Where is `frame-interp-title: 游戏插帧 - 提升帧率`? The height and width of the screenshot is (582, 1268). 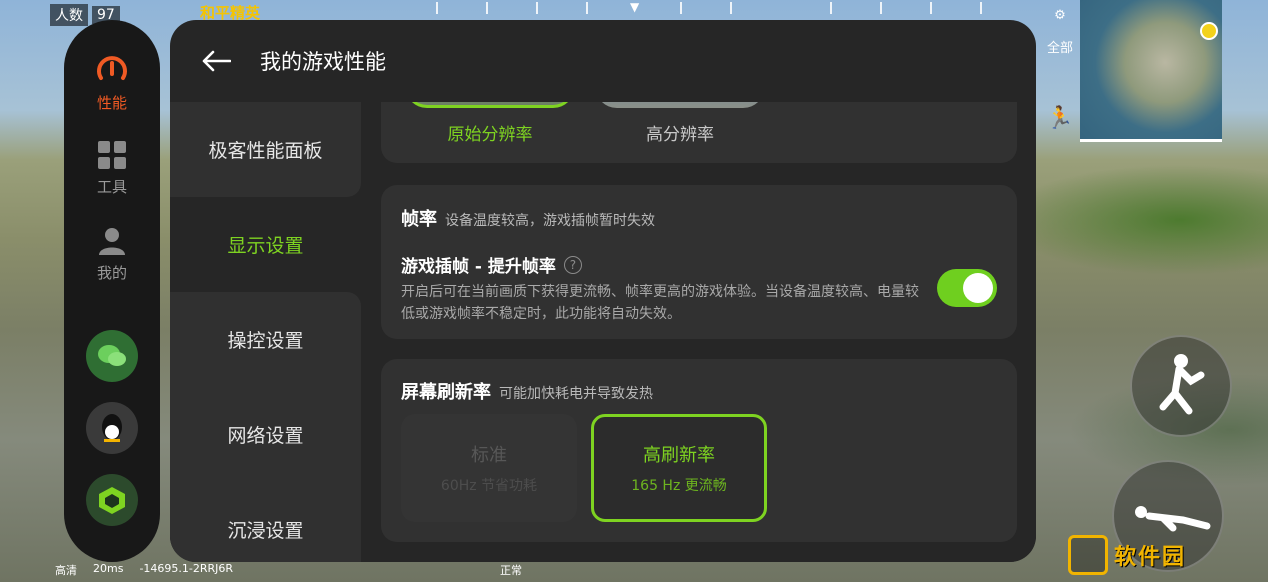 frame-interp-title: 游戏插帧 - 提升帧率 is located at coordinates (478, 267).